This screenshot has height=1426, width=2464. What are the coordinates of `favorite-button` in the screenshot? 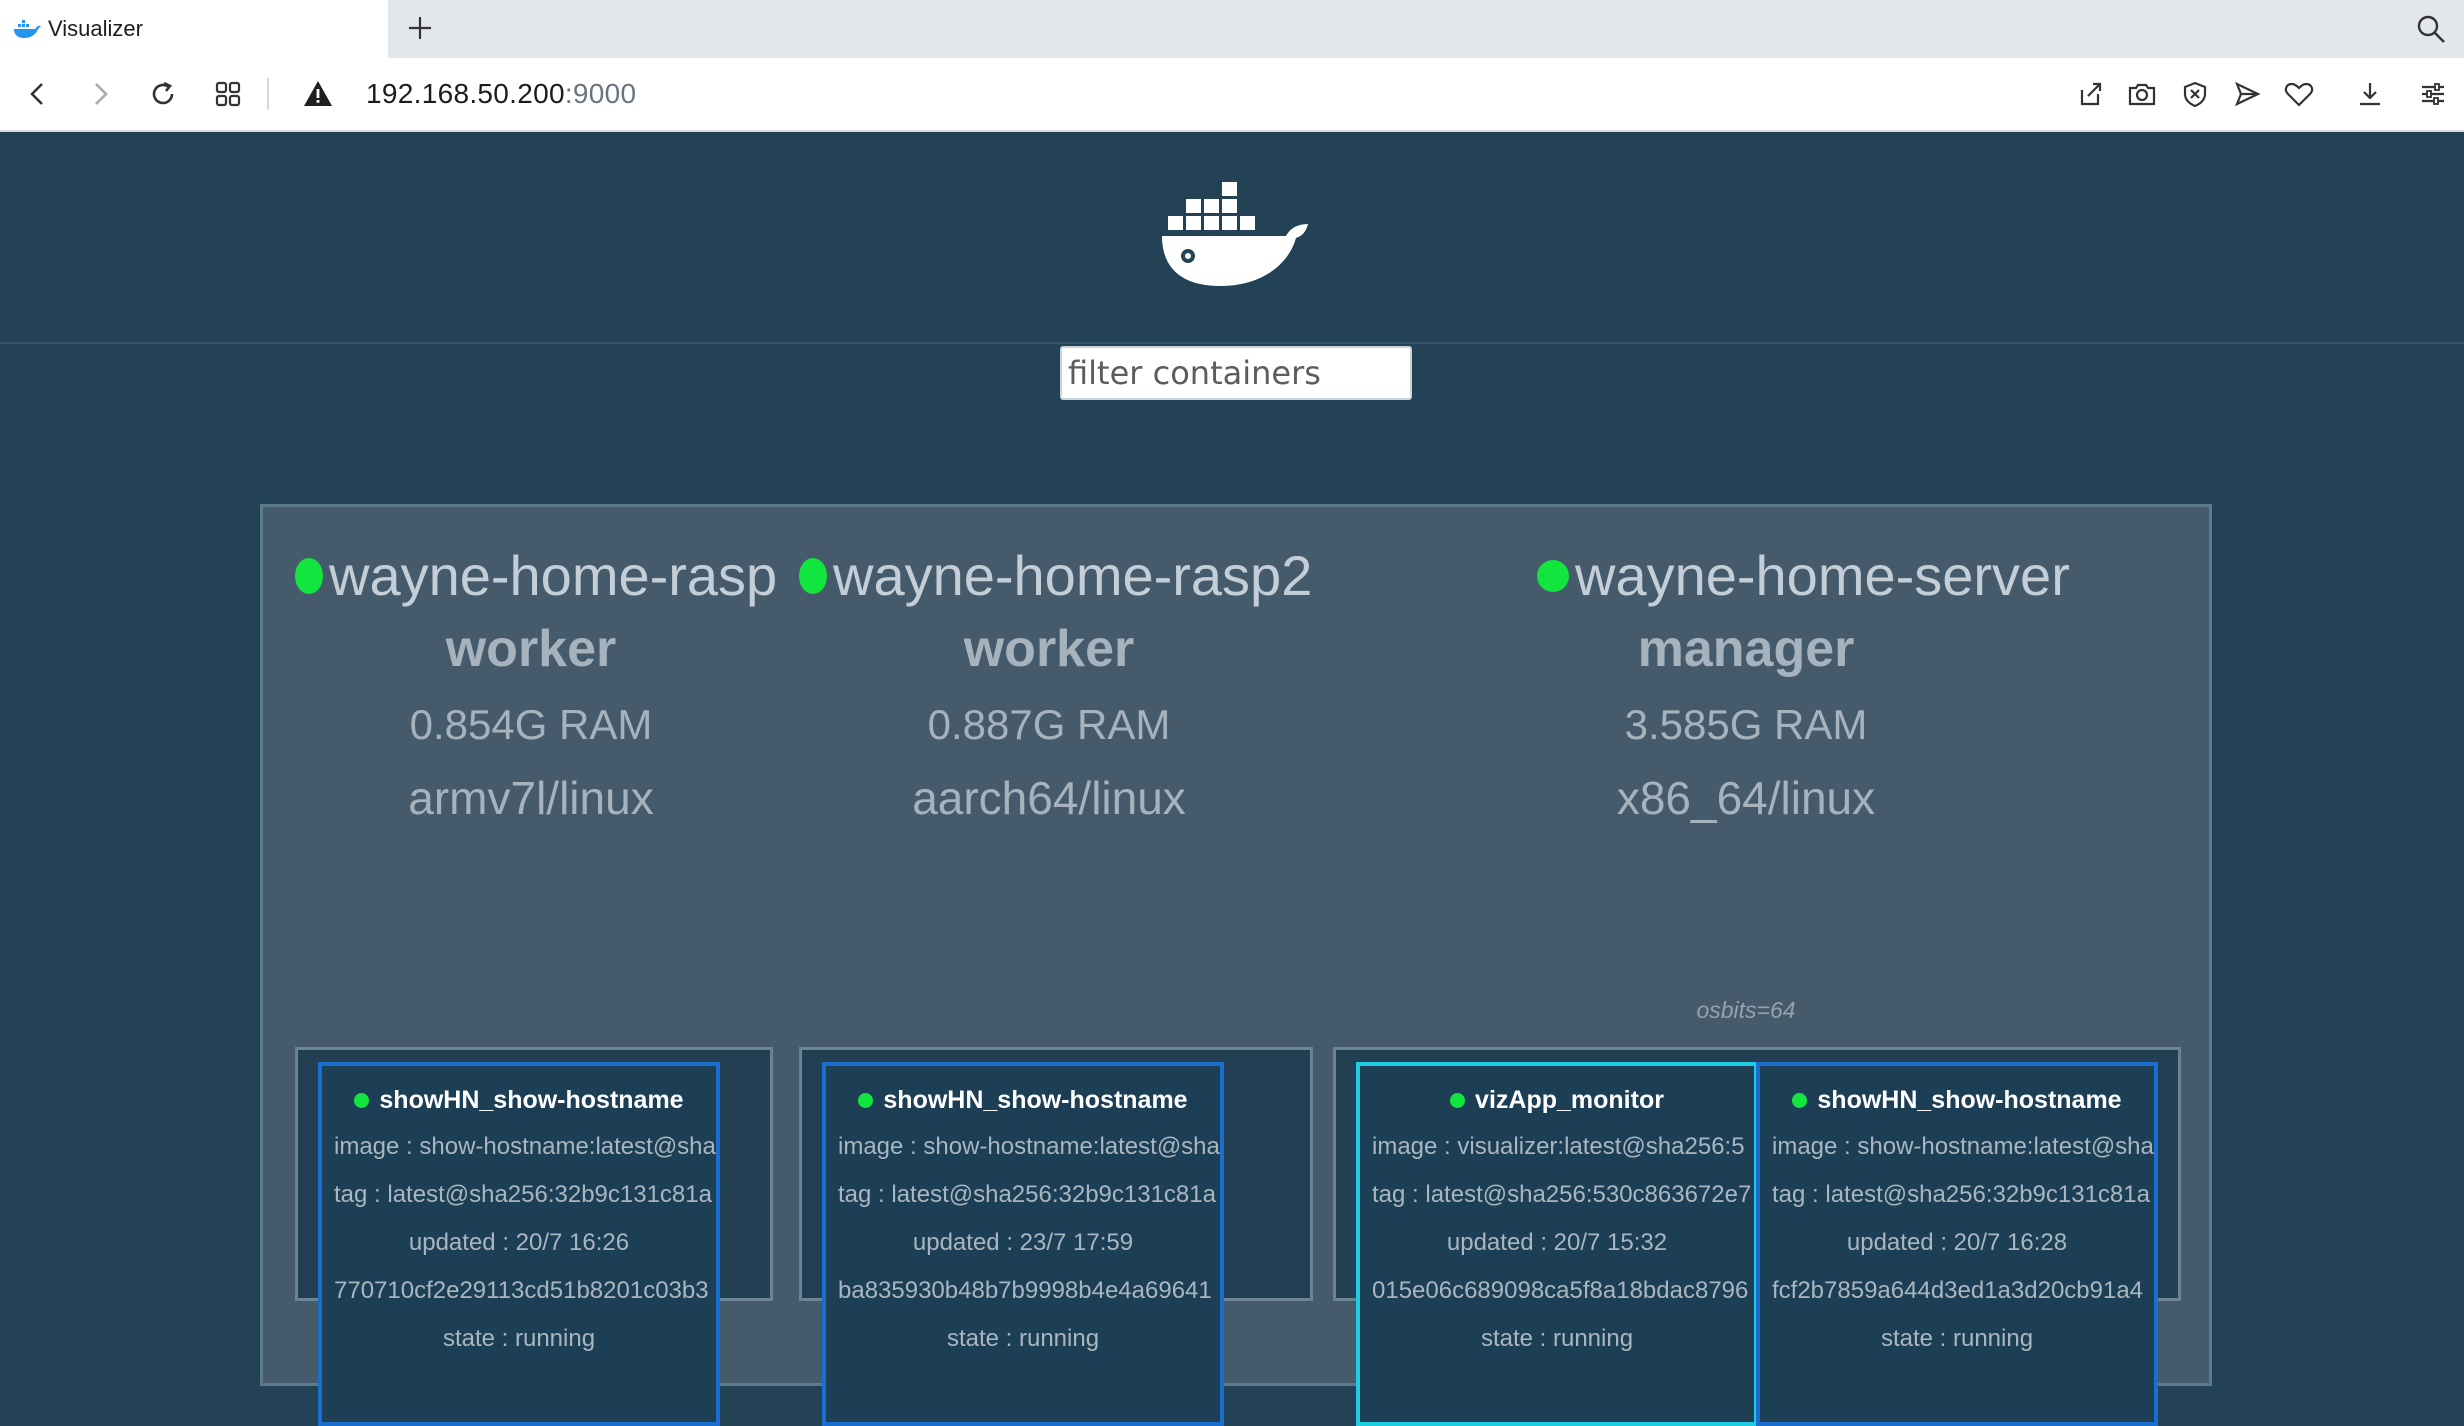 It's located at (2299, 94).